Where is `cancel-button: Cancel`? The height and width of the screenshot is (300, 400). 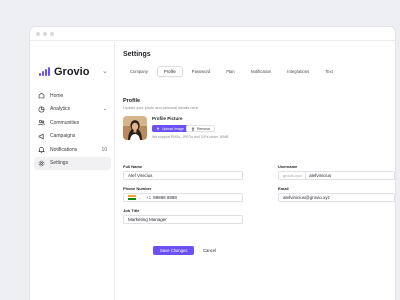
cancel-button: Cancel is located at coordinates (209, 250).